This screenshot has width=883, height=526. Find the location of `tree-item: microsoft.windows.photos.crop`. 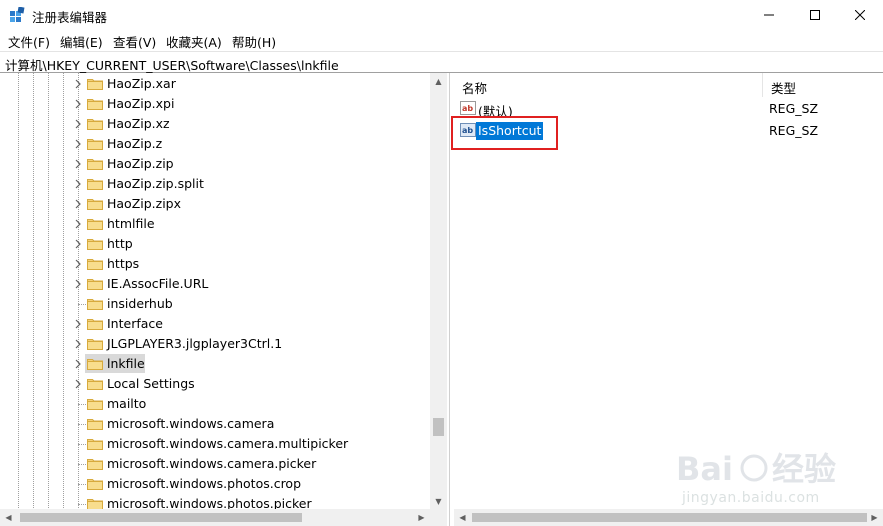

tree-item: microsoft.windows.photos.crop is located at coordinates (215, 484).